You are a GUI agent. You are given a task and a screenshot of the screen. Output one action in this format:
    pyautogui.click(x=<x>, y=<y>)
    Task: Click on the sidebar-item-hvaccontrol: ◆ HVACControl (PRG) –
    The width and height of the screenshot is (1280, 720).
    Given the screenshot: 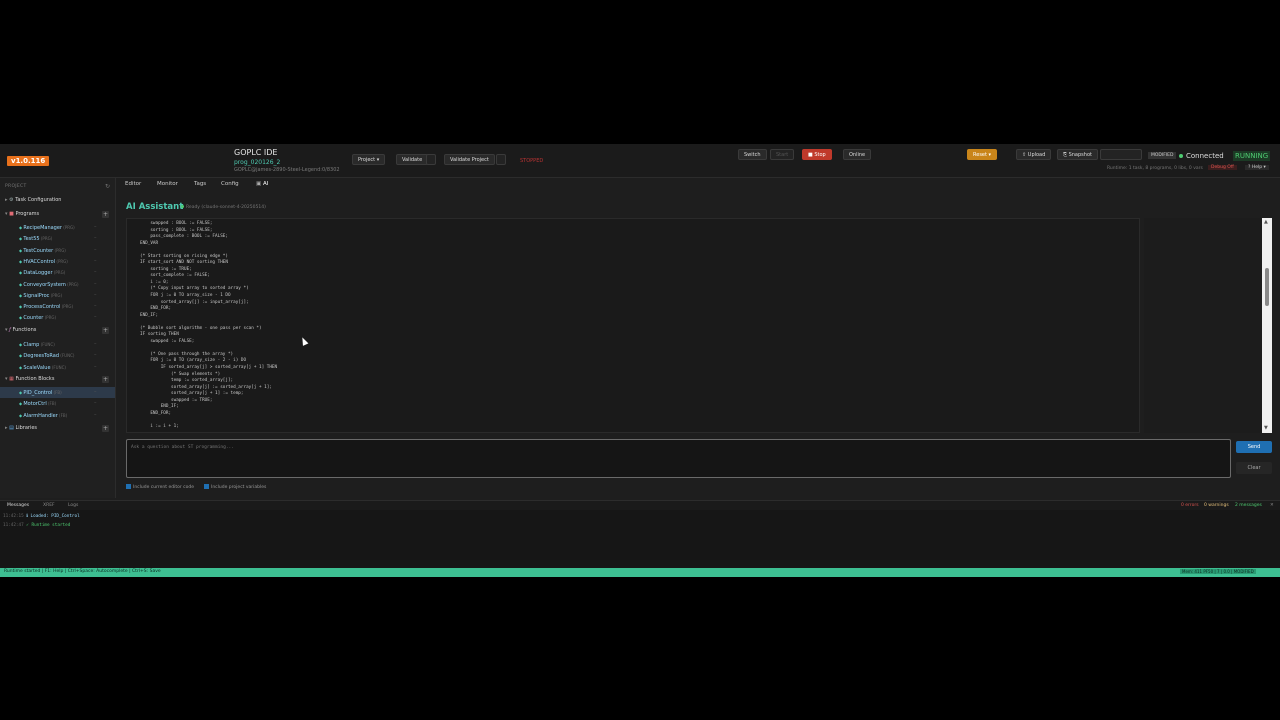 What is the action you would take?
    pyautogui.click(x=57, y=261)
    